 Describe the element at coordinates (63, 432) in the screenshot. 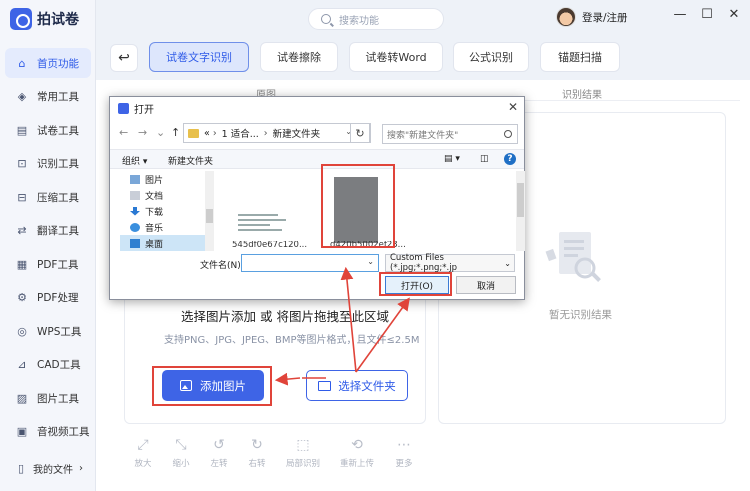

I see `sidebar-item-label: 音视频工具` at that location.